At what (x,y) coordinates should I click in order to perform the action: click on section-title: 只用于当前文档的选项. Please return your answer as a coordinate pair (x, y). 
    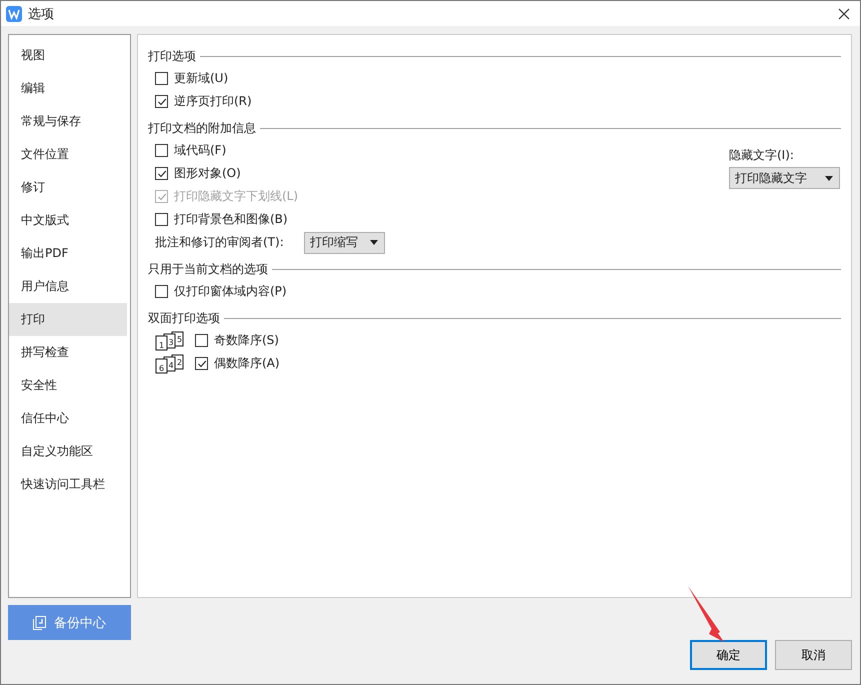
    Looking at the image, I should click on (208, 269).